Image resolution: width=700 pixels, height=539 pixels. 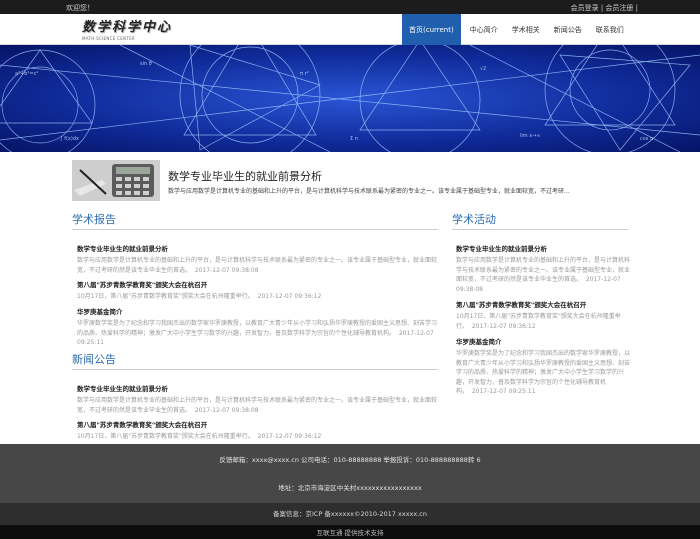 What do you see at coordinates (568, 29) in the screenshot?
I see `nav-item-news: 新闻公告` at bounding box center [568, 29].